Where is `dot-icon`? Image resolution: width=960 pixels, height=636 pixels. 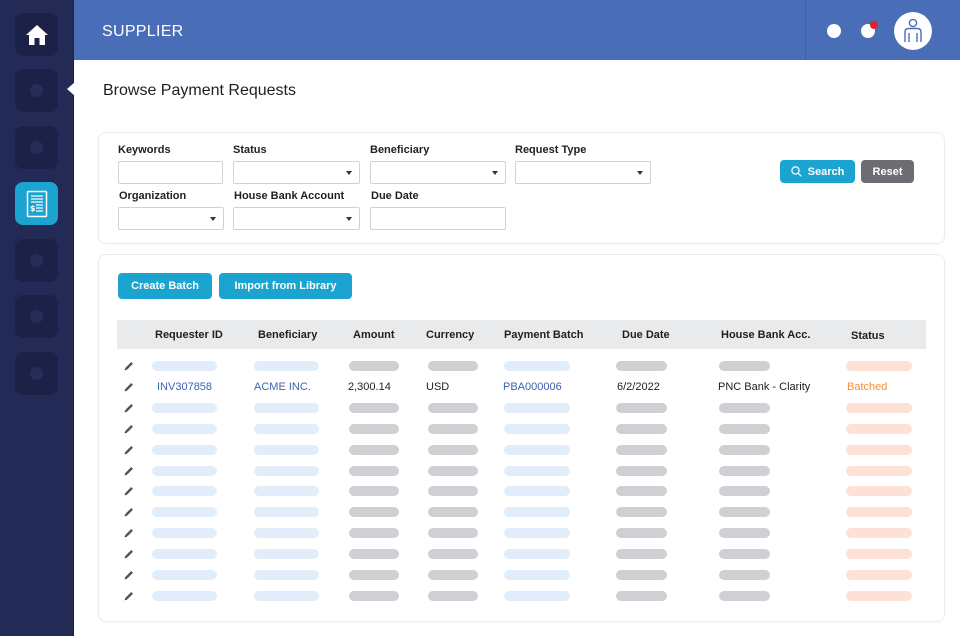 dot-icon is located at coordinates (36, 373).